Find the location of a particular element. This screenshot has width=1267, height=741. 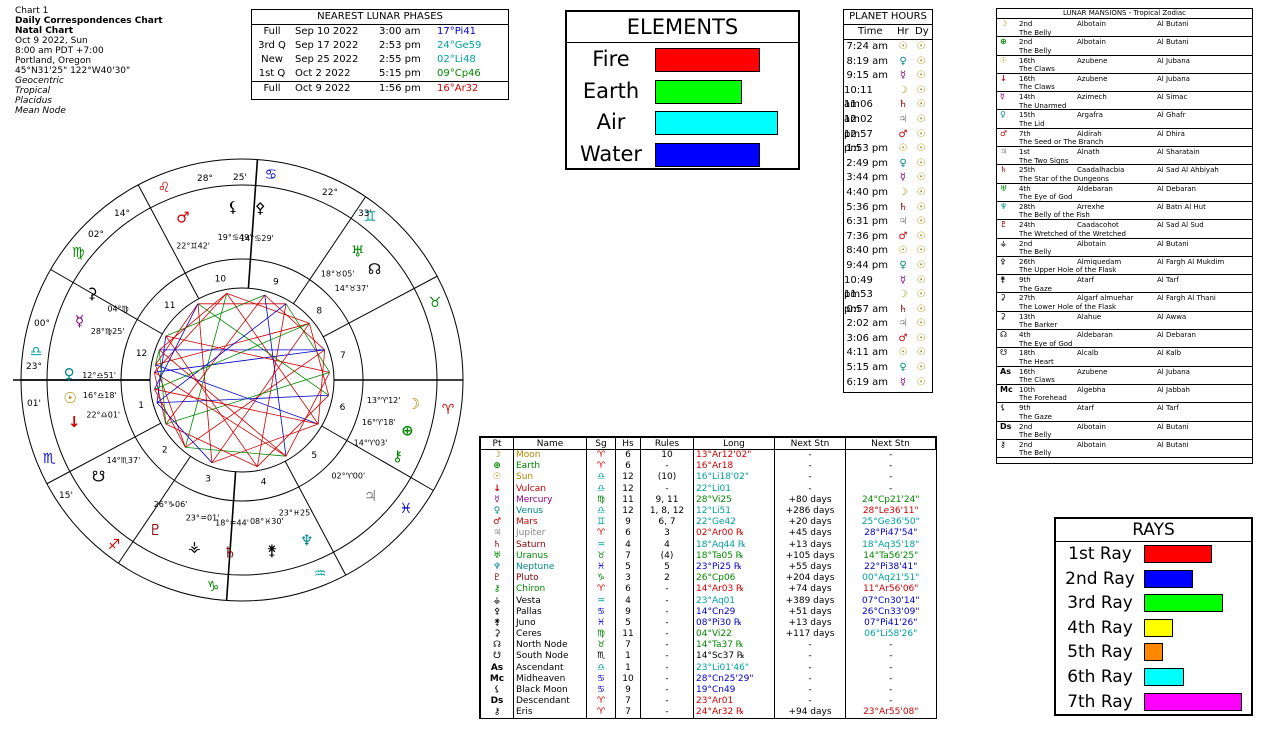

planet-hour-row: 10:11 am ☽ ☉ is located at coordinates (888, 97).